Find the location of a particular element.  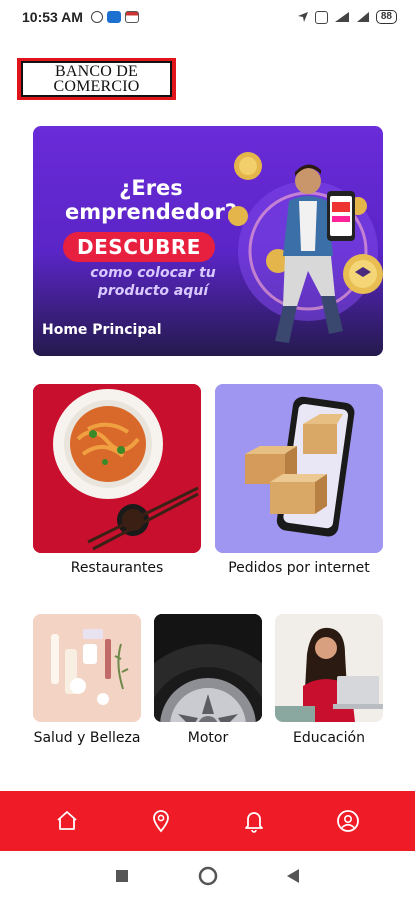

cosmetics-image is located at coordinates (87, 668).